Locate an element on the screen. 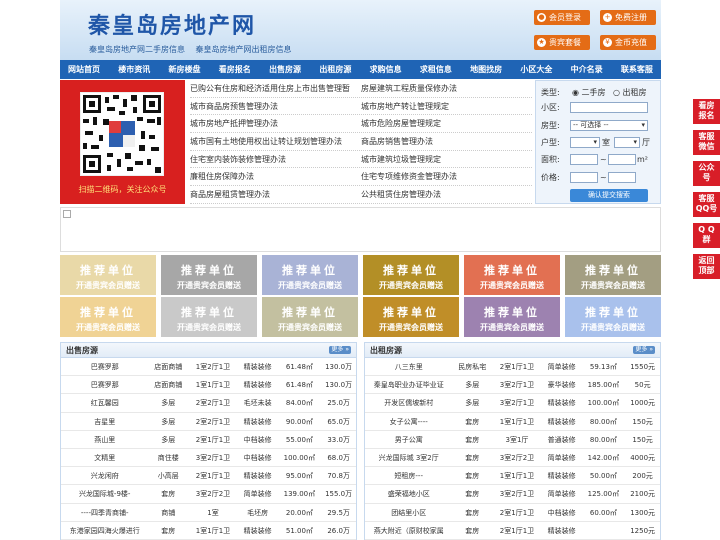 This screenshot has width=720, height=540. table-row: 短租房--- 套房 1室1厅1卫 精装装修 50.00㎡ 200元 is located at coordinates (512, 476).